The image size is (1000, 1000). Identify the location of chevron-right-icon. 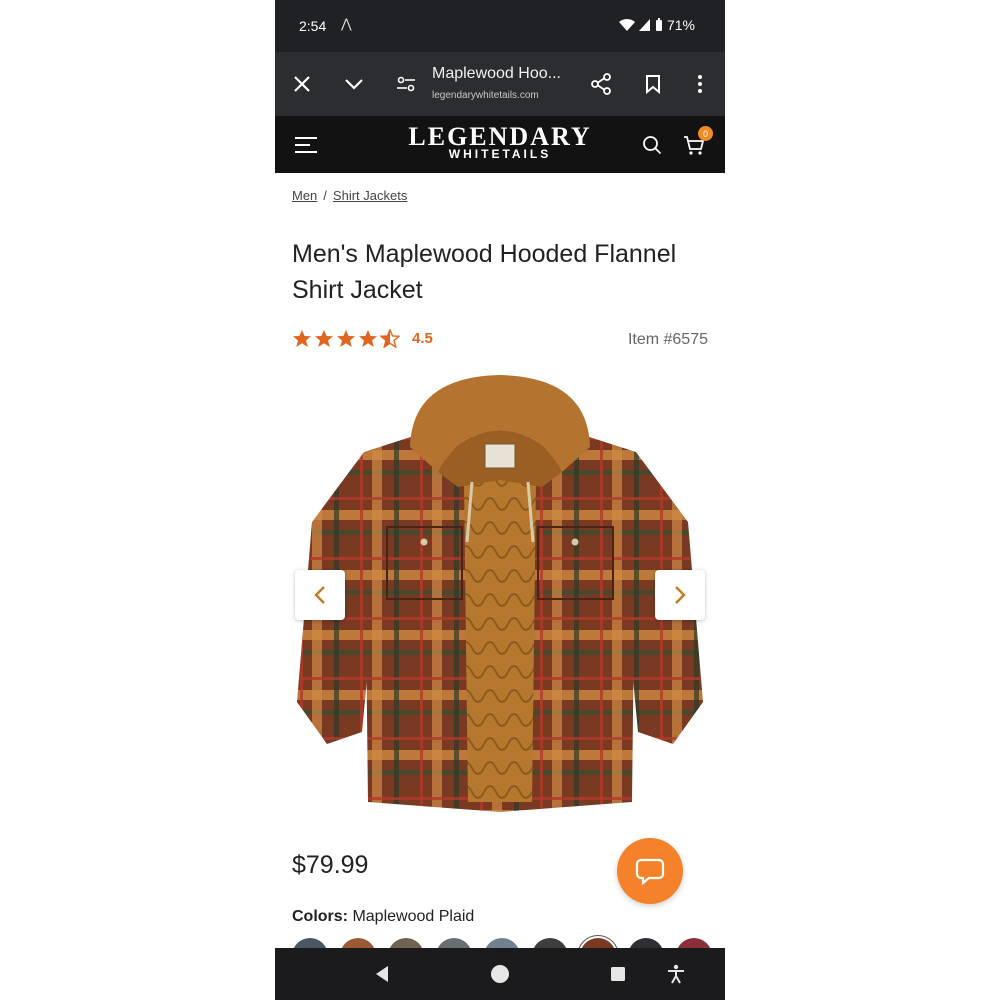
(680, 595).